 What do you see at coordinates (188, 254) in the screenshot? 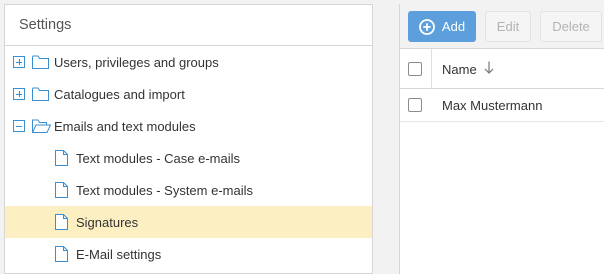
I see `tree-item-email-settings: E-Mail settings` at bounding box center [188, 254].